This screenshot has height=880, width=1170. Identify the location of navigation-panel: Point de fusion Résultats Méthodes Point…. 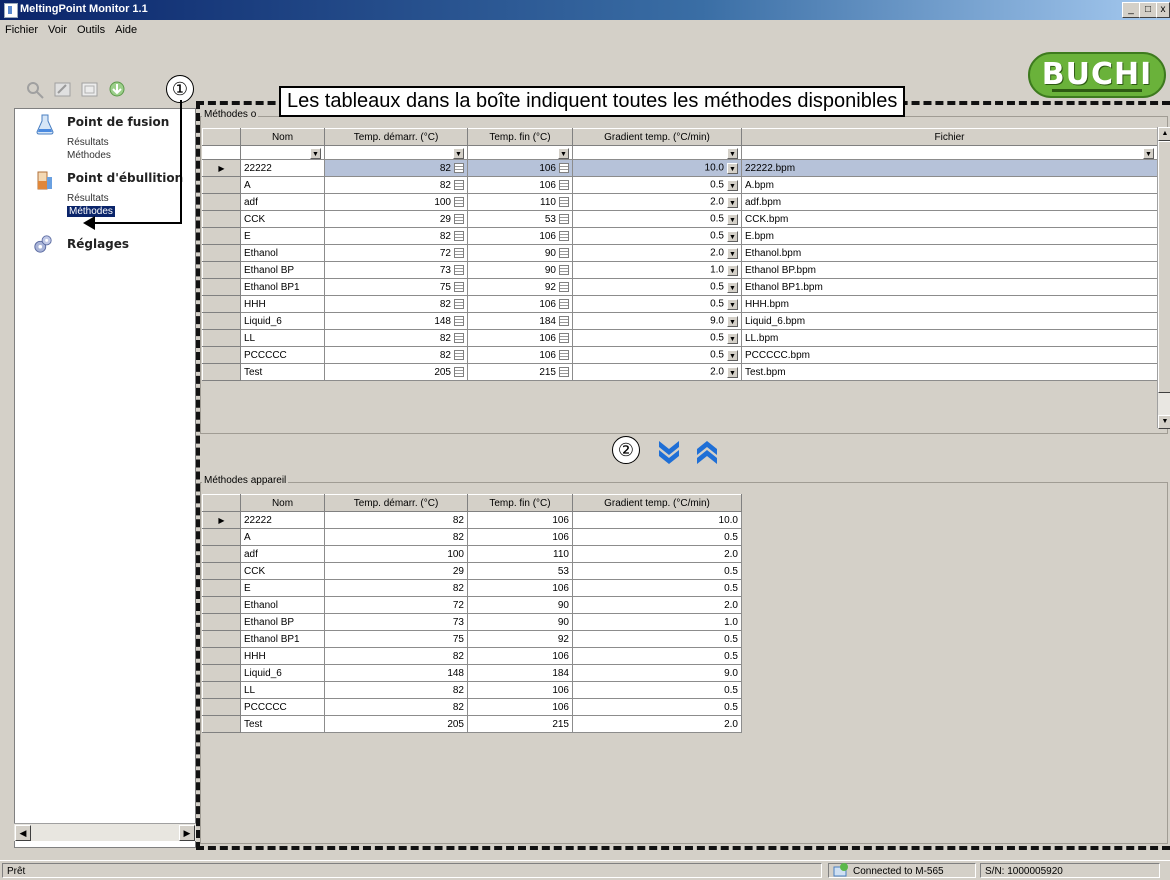
(105, 478).